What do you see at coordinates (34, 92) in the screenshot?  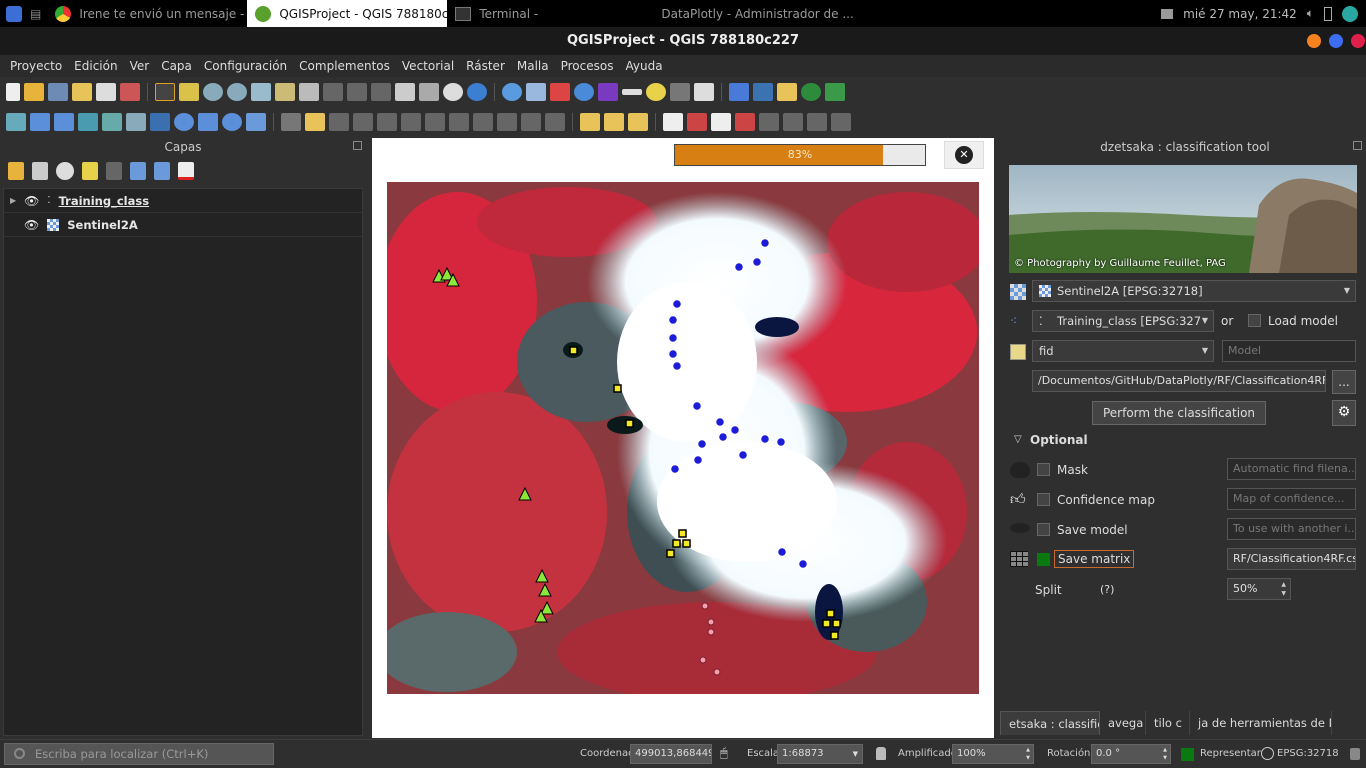 I see `open-project-icon` at bounding box center [34, 92].